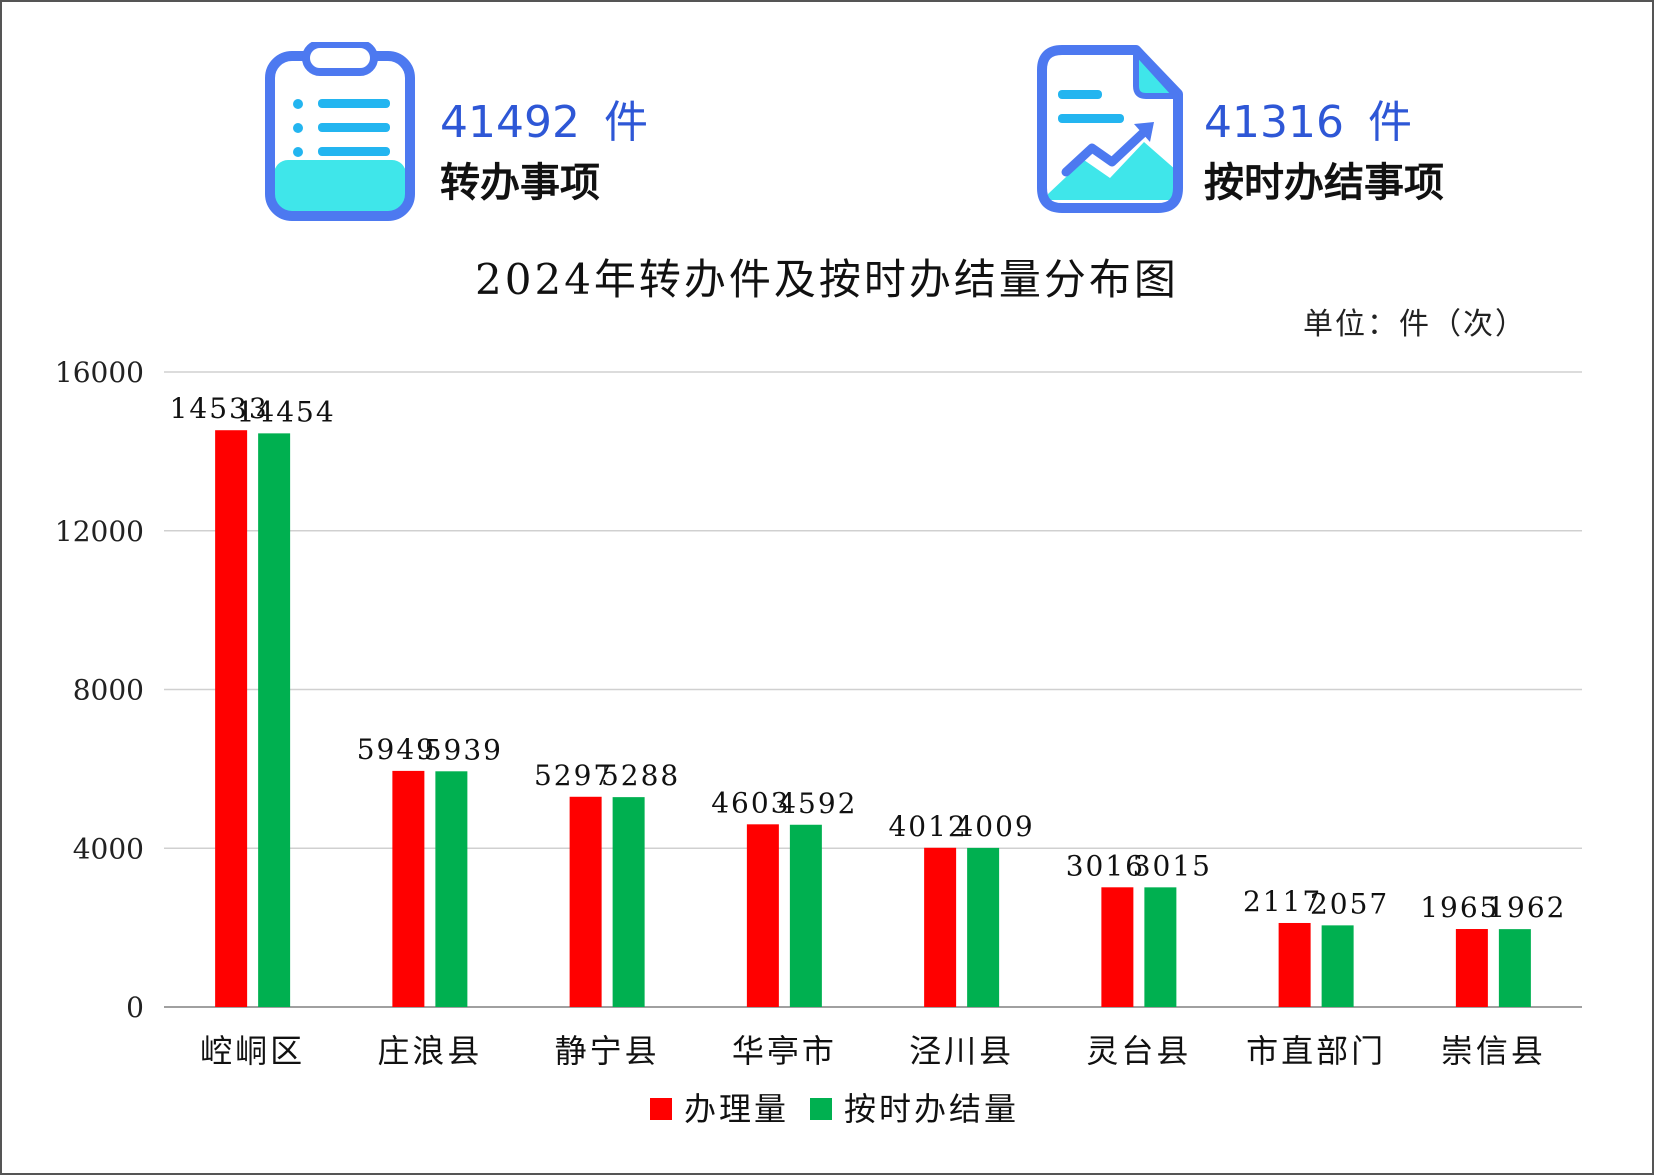 Image resolution: width=1654 pixels, height=1175 pixels. Describe the element at coordinates (108, 690) in the screenshot. I see `y-tick-label: 8000` at that location.